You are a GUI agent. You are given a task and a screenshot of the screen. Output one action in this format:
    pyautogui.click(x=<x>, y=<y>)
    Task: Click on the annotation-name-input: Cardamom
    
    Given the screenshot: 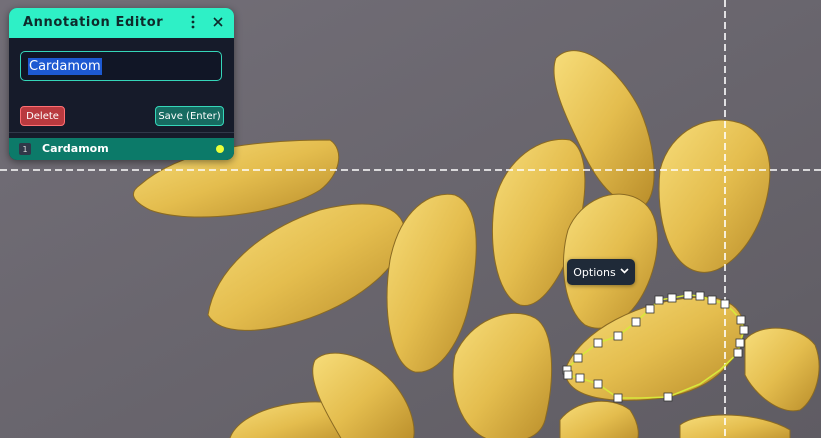 What is the action you would take?
    pyautogui.click(x=121, y=66)
    